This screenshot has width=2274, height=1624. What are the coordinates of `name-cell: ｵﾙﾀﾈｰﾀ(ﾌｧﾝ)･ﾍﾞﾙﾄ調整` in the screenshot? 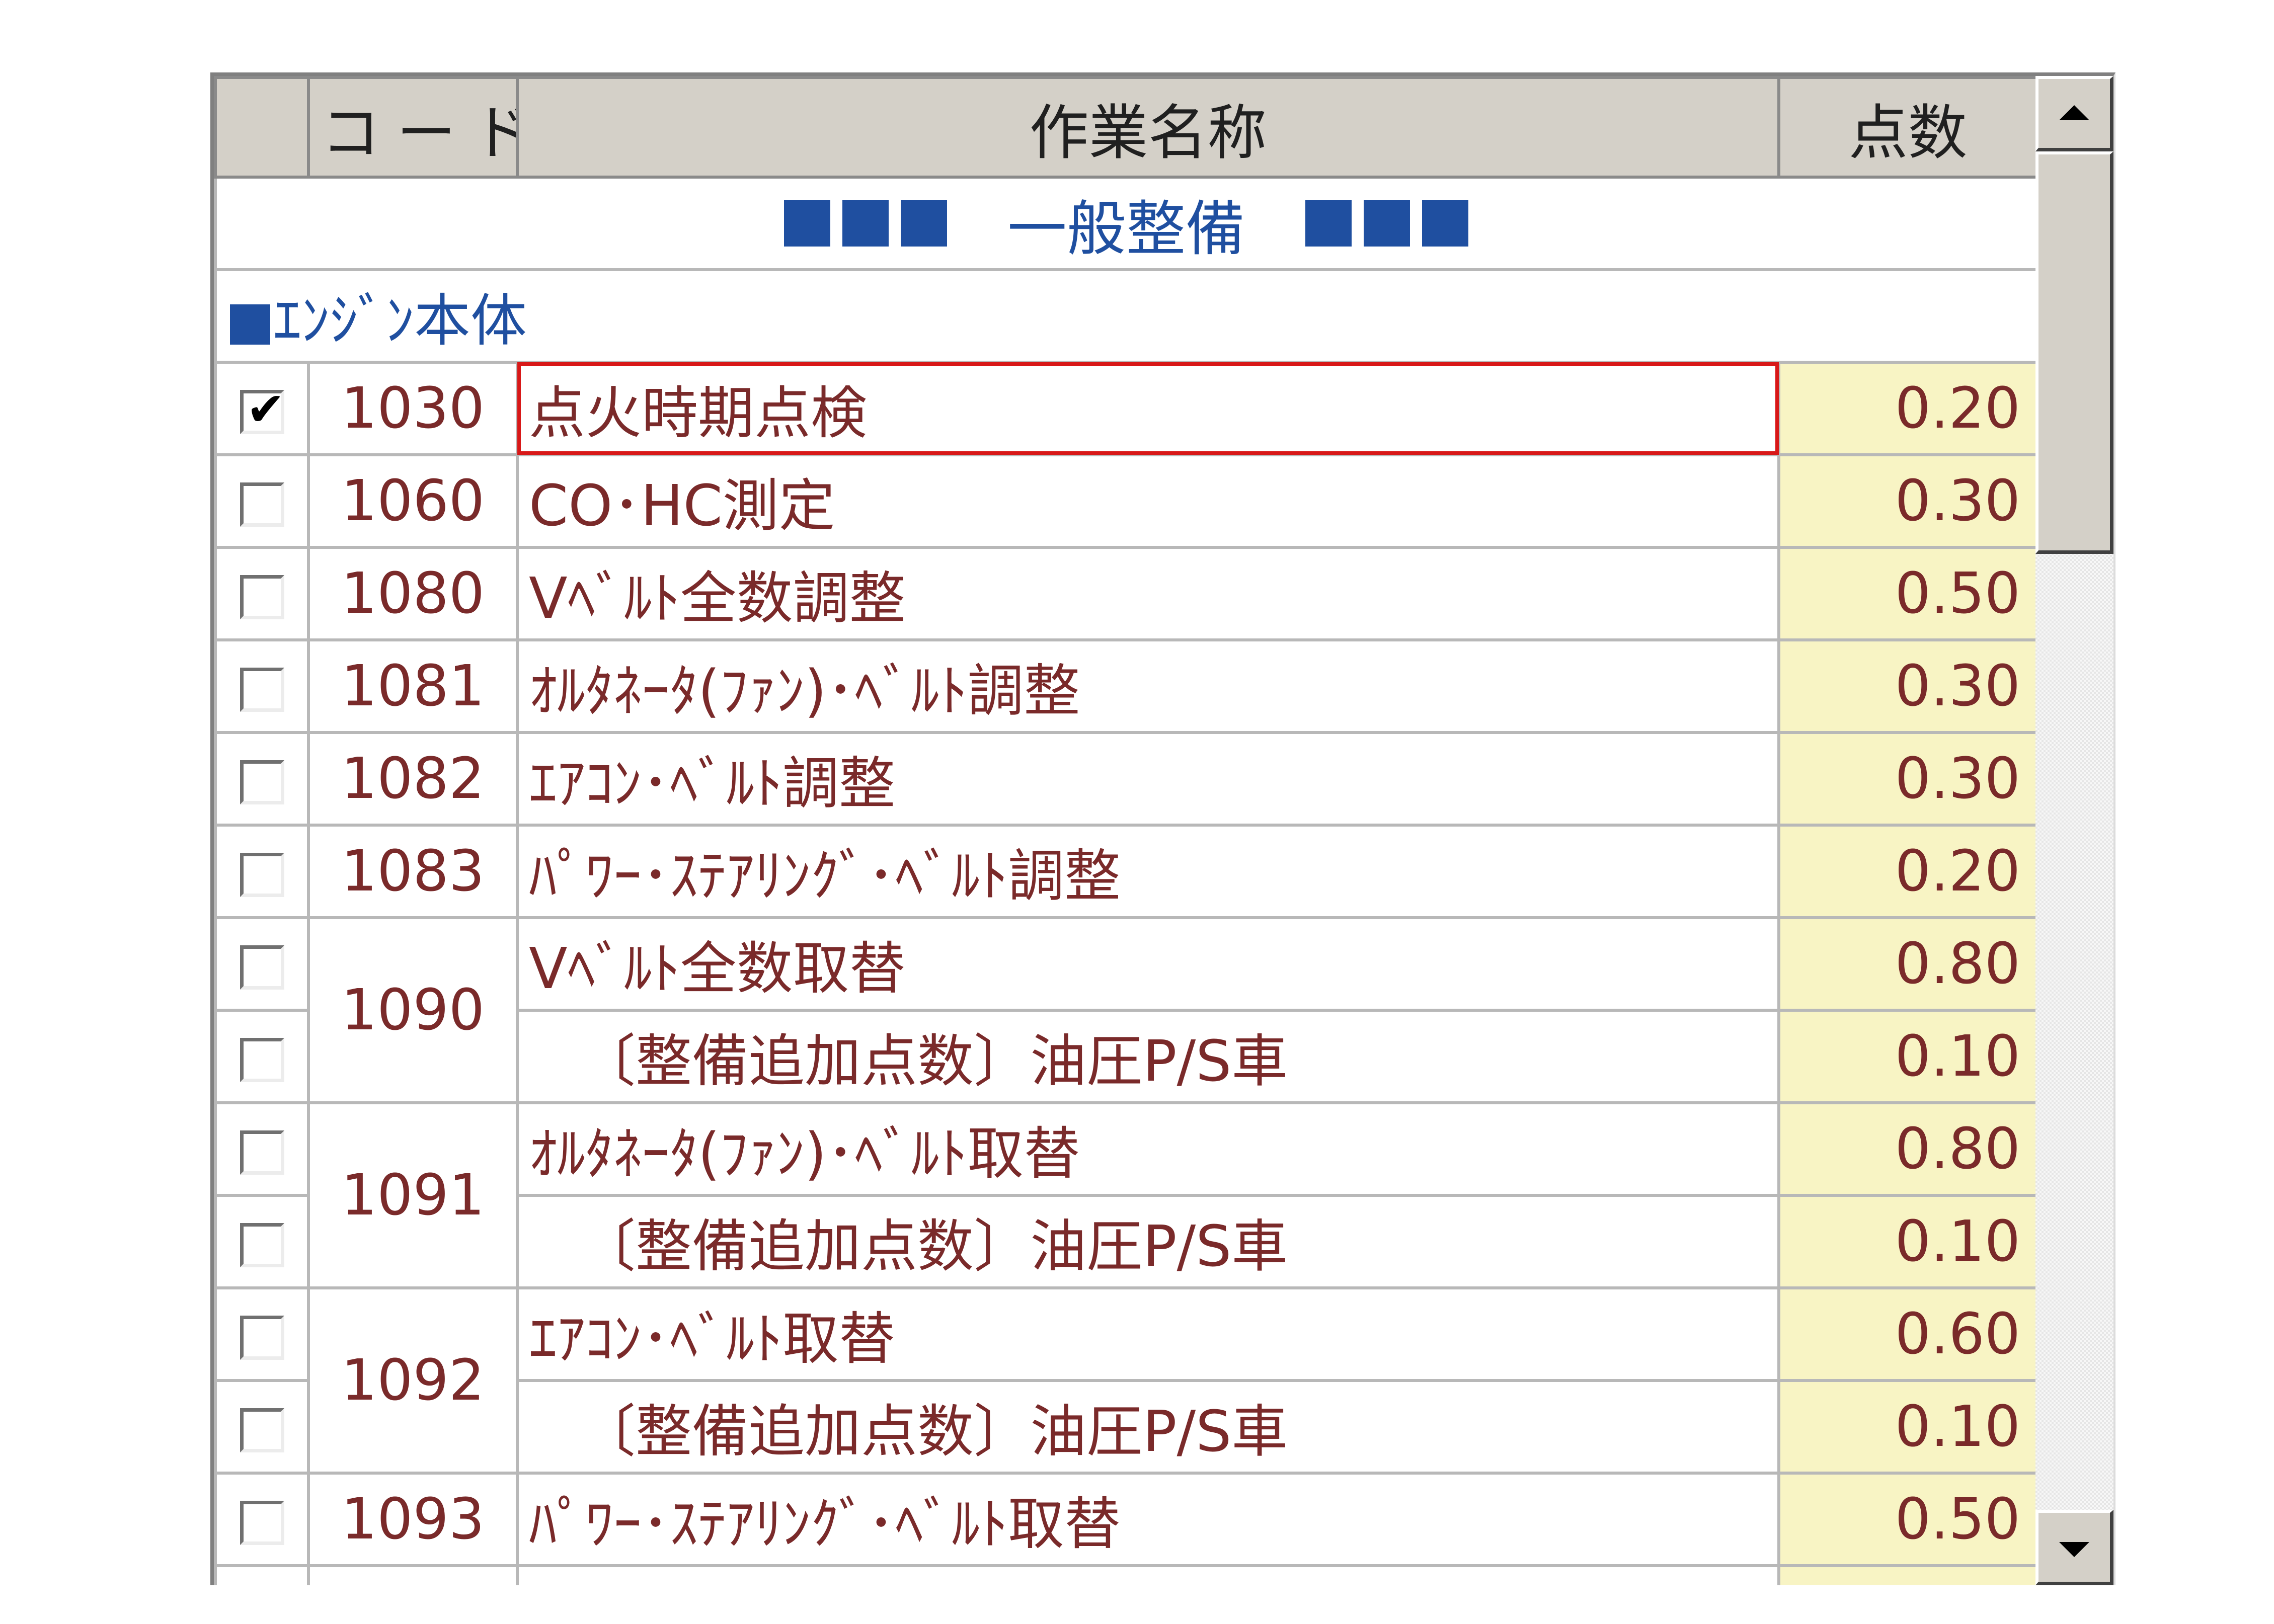 It's located at (1148, 686).